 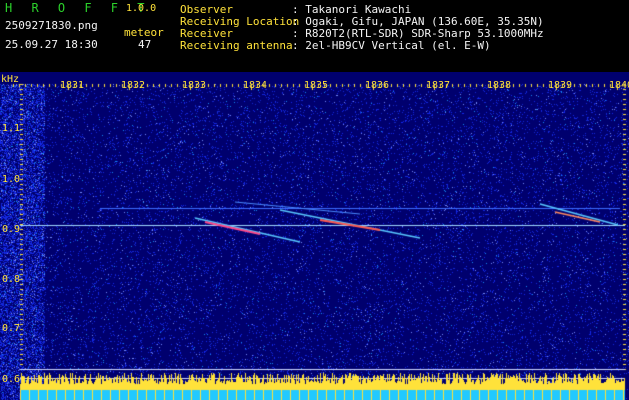 What do you see at coordinates (377, 85) in the screenshot?
I see `x-tick-label: 1836` at bounding box center [377, 85].